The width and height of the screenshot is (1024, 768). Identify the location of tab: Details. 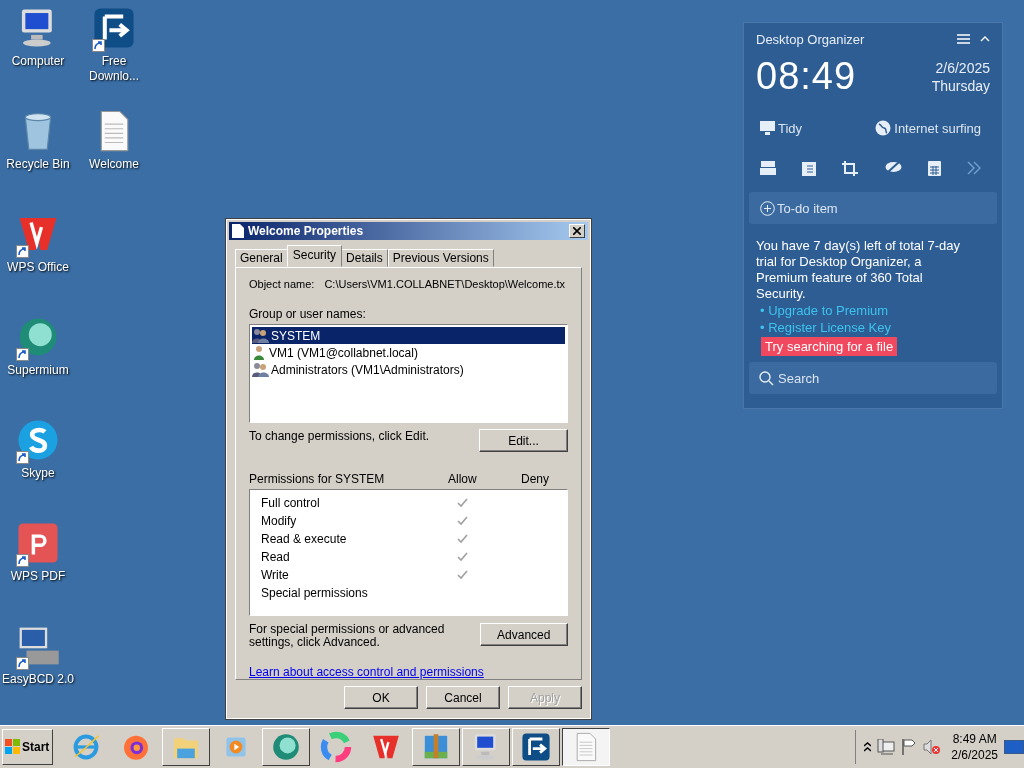
(364, 258).